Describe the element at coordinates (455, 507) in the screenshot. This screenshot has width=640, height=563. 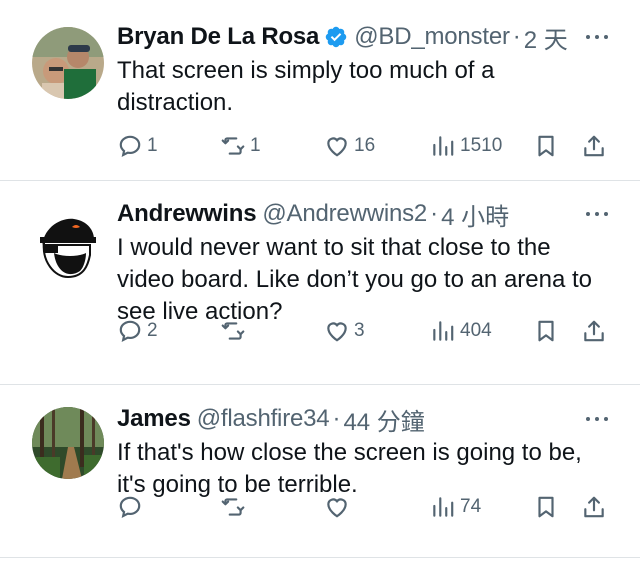
I see `views-button: 74` at that location.